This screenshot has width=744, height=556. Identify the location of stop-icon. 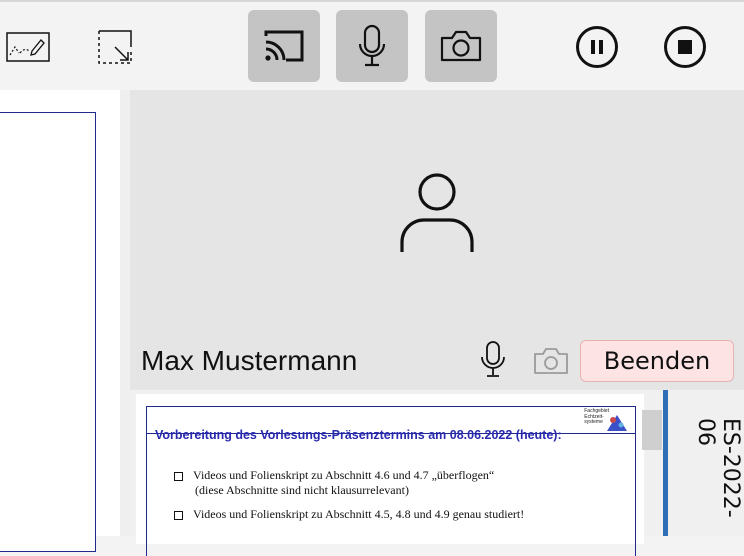
(685, 47).